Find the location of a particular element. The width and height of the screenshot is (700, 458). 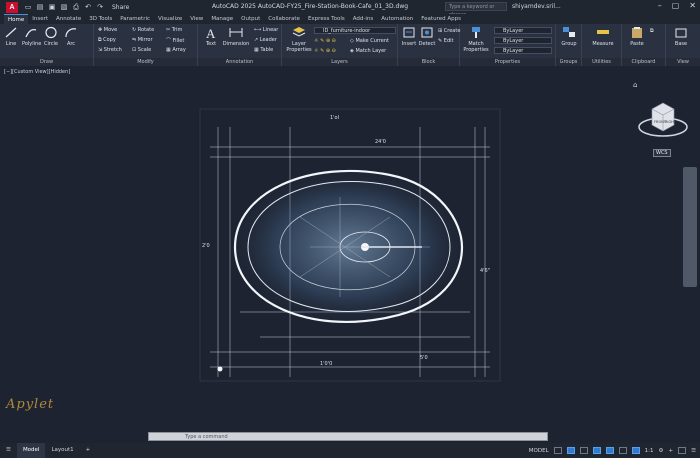

clipboard-panel-label: Clipboard is located at coordinates (643, 62).